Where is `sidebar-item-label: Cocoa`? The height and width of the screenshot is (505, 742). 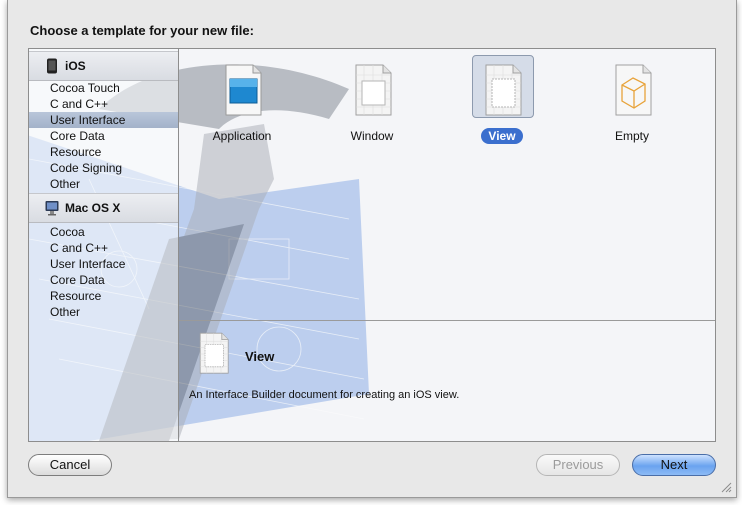
sidebar-item-label: Cocoa is located at coordinates (67, 232).